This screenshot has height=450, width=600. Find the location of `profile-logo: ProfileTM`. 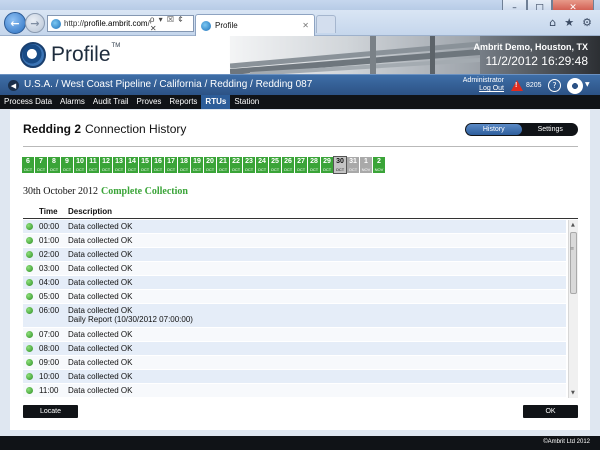

profile-logo: ProfileTM is located at coordinates (70, 55).